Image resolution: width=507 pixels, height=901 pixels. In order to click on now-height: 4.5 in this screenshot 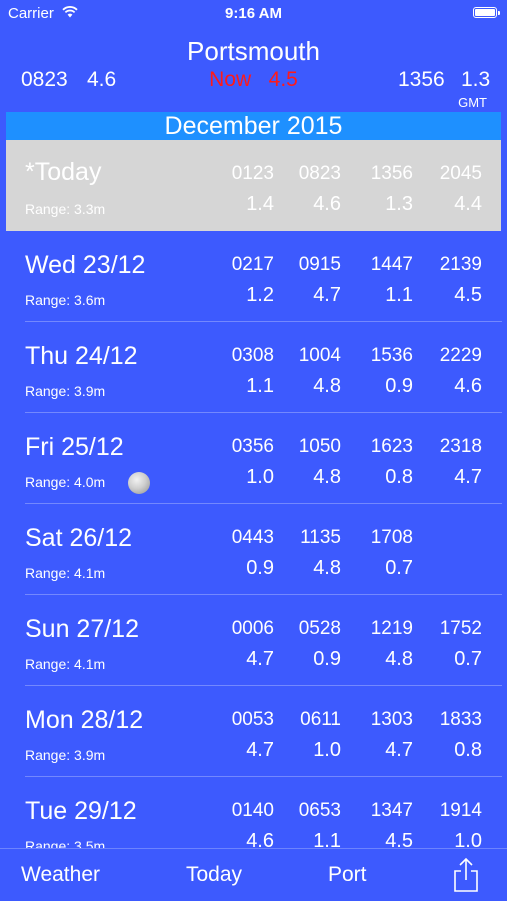, I will do `click(283, 79)`.